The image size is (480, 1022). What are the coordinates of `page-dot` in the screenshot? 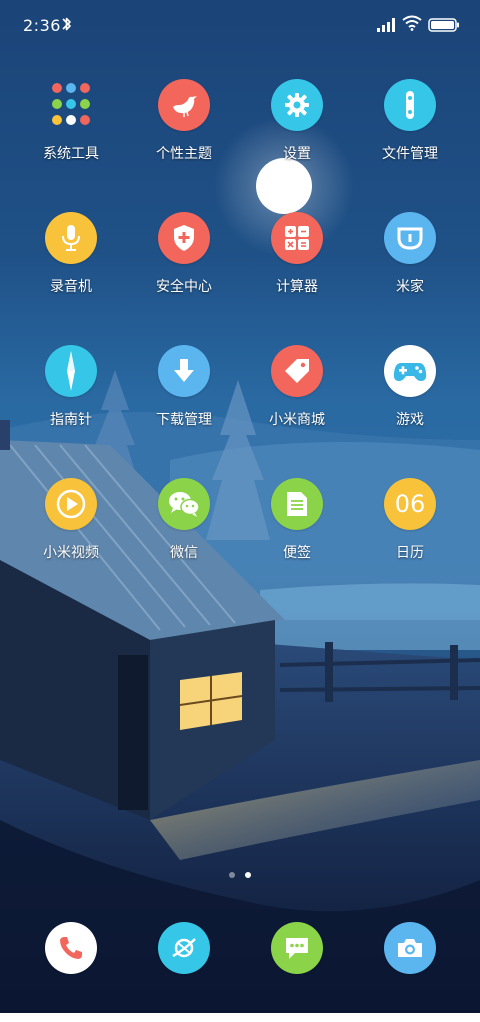 It's located at (232, 875).